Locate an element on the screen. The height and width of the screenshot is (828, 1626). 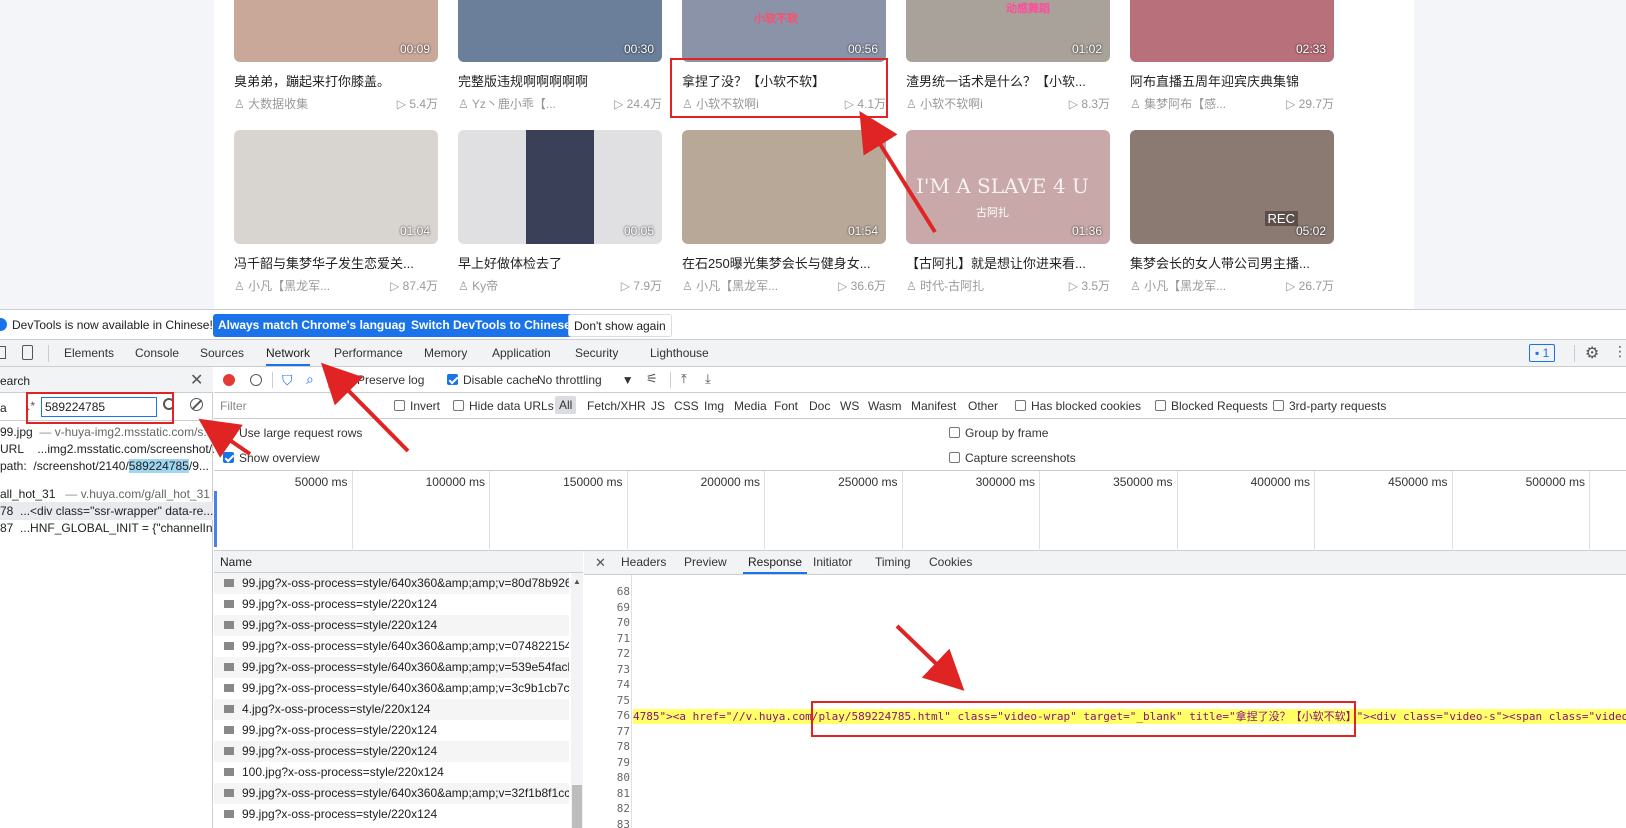
arrow-to-code is located at coordinates (930, 657).